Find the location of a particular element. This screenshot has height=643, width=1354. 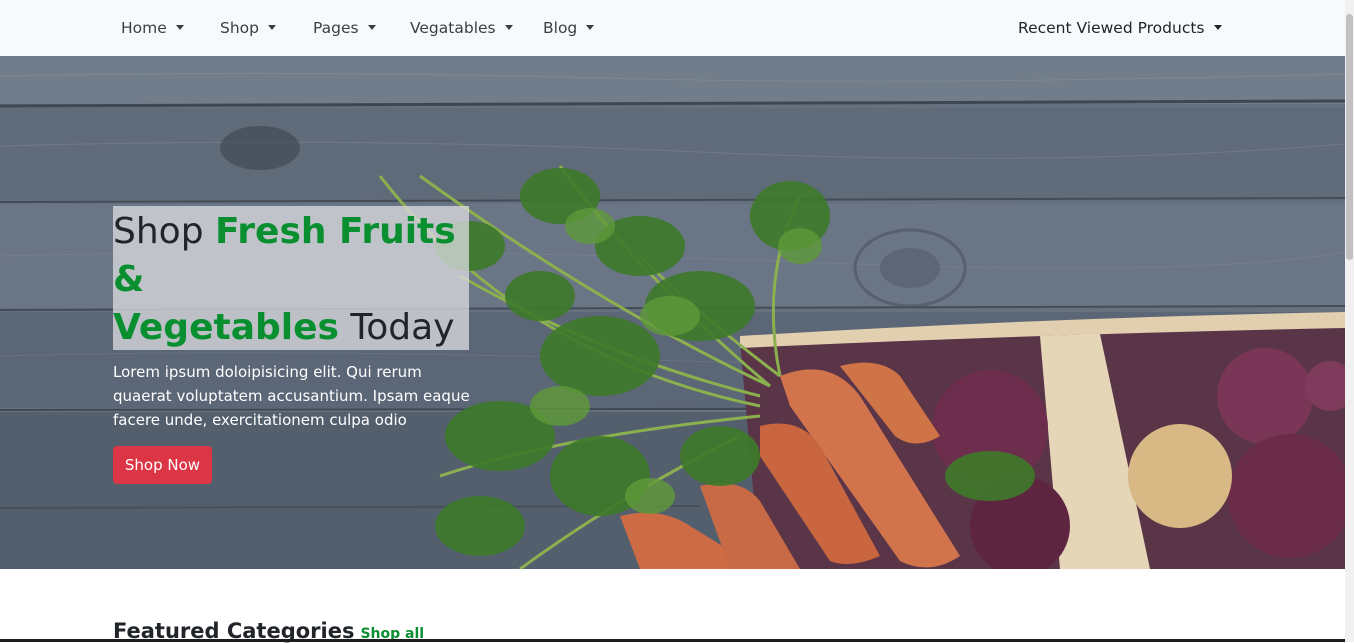

nav-home-dropdown: Home is located at coordinates (152, 28).